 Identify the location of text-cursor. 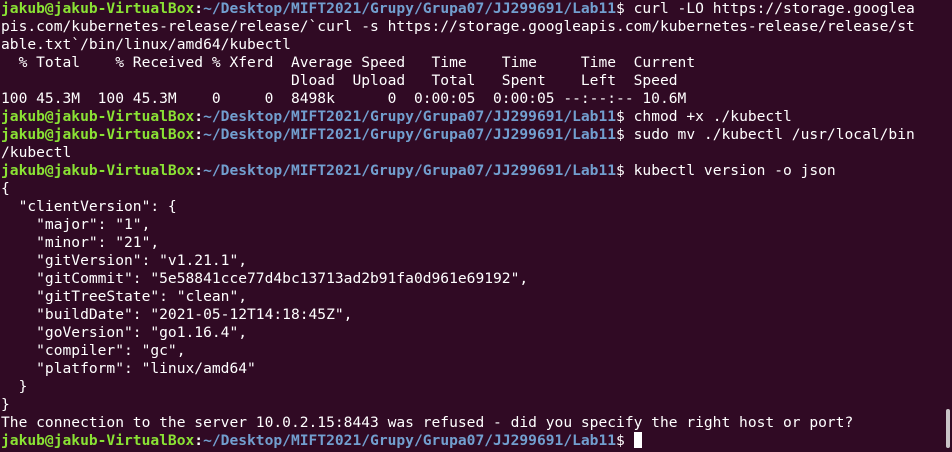
(637, 440).